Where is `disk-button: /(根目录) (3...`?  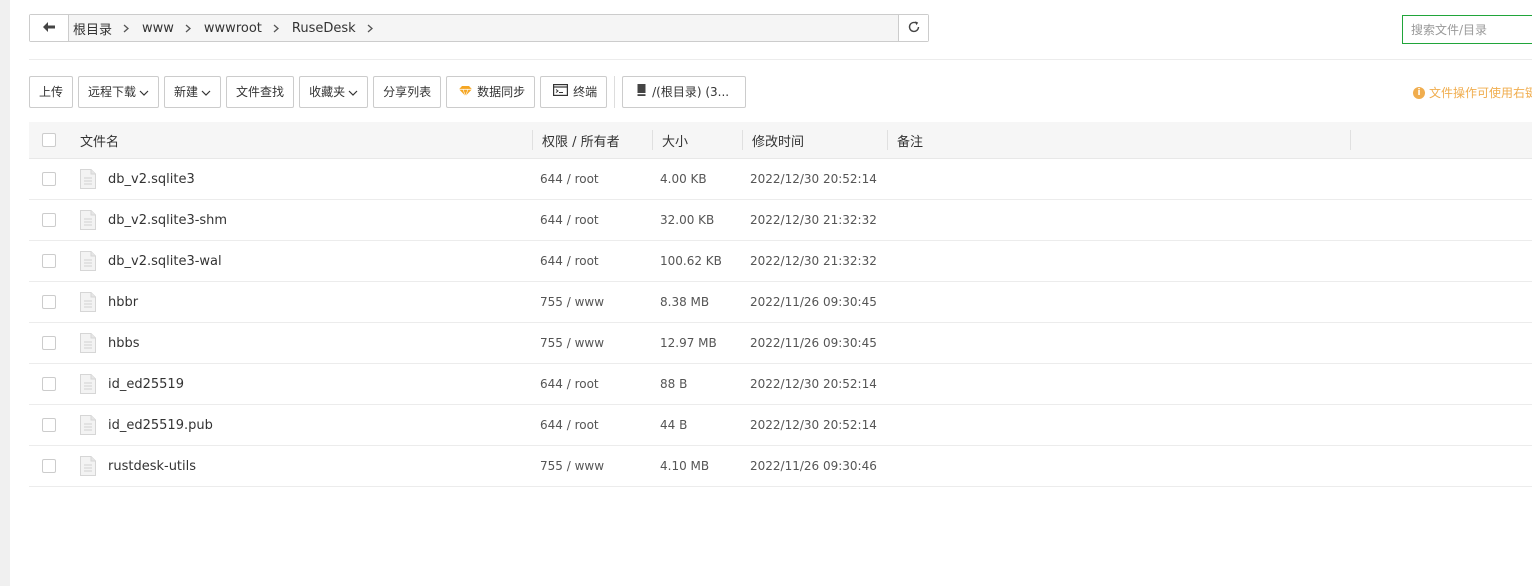
disk-button: /(根目录) (3... is located at coordinates (684, 91).